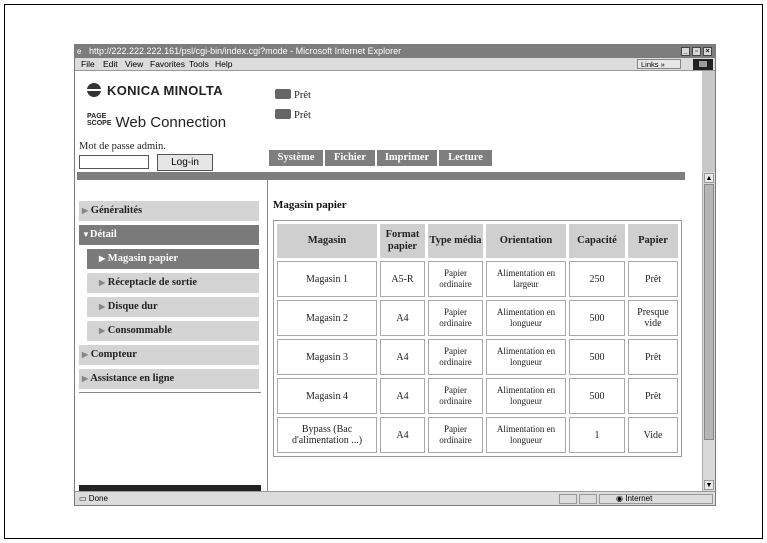 Image resolution: width=767 pixels, height=543 pixels. What do you see at coordinates (350, 158) in the screenshot?
I see `tab-fichier: Fichier` at bounding box center [350, 158].